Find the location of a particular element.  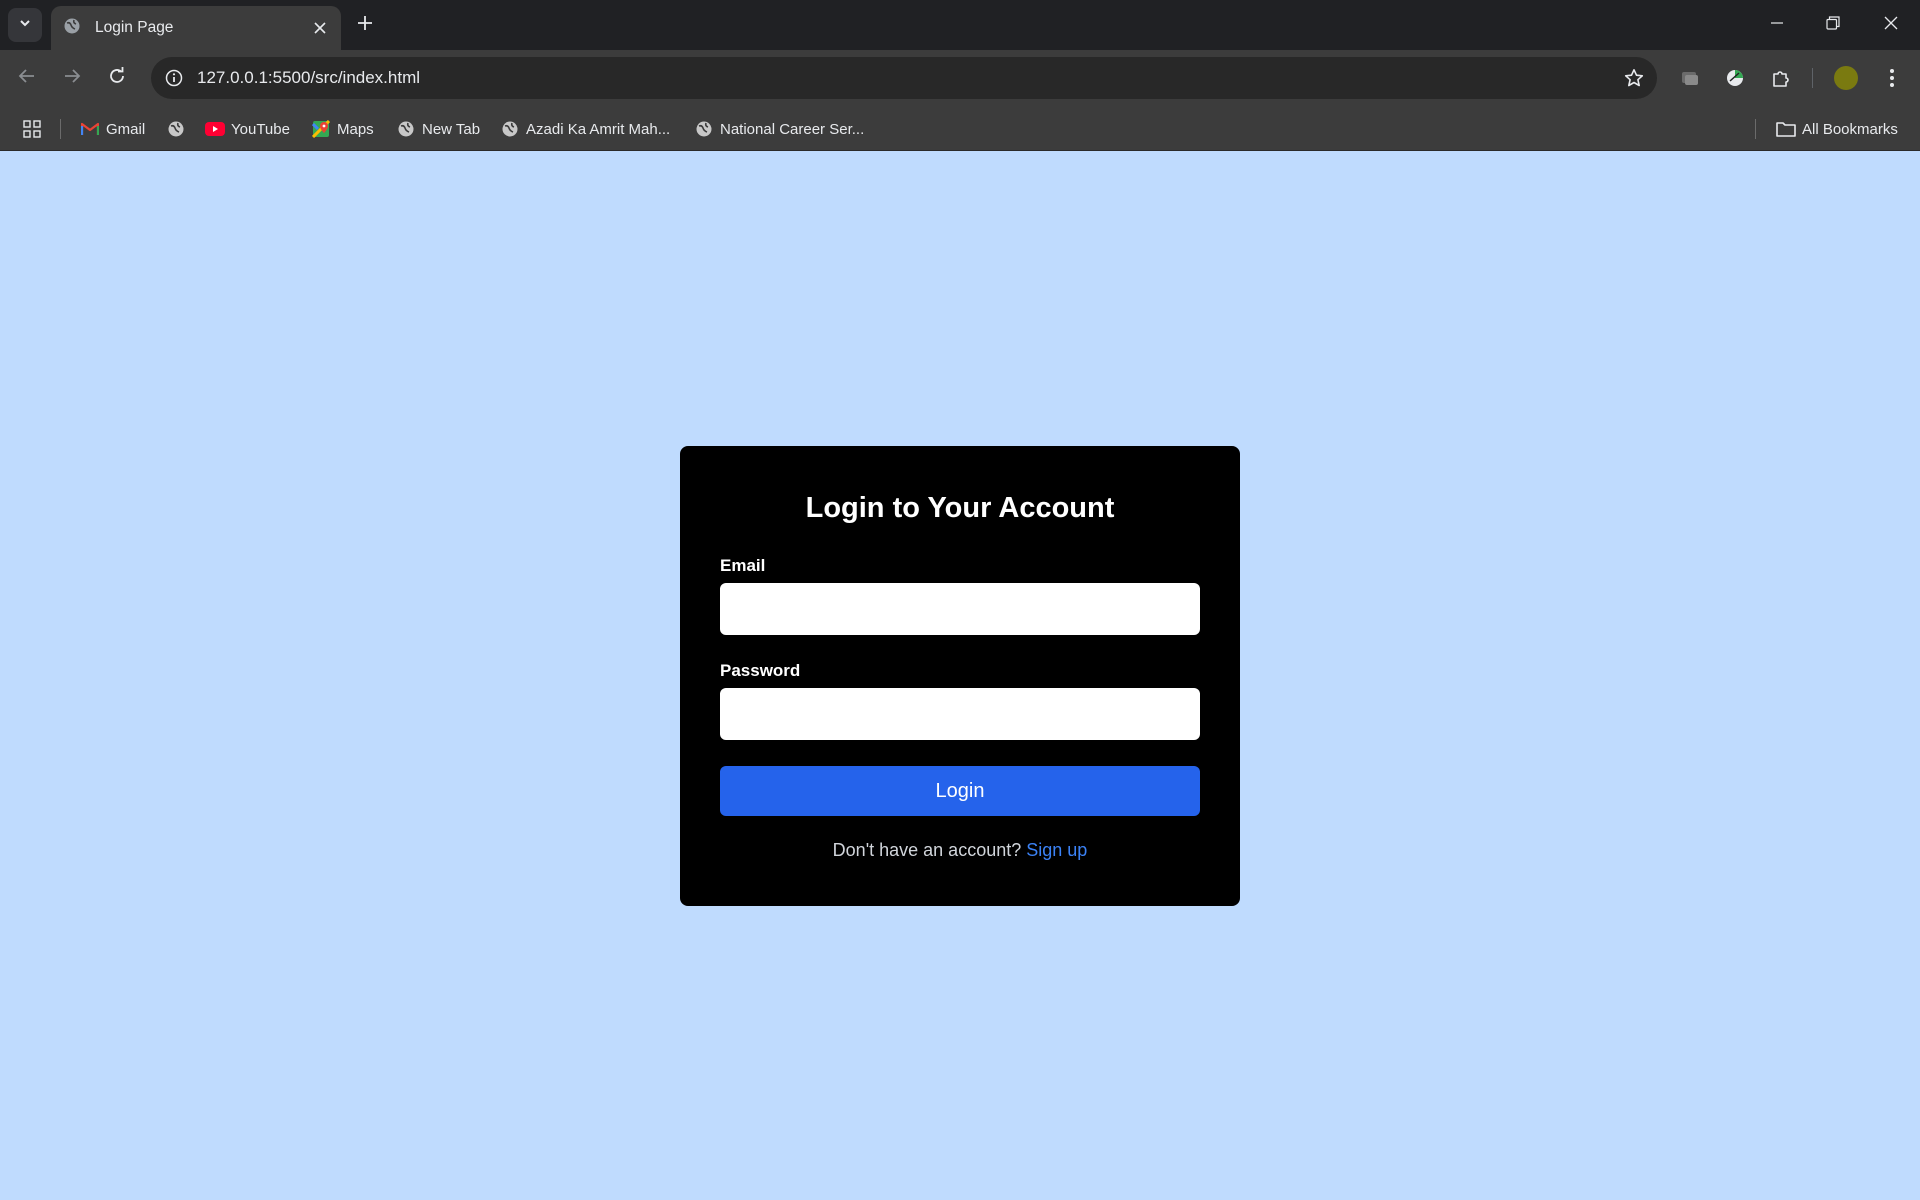

email-input is located at coordinates (960, 609).